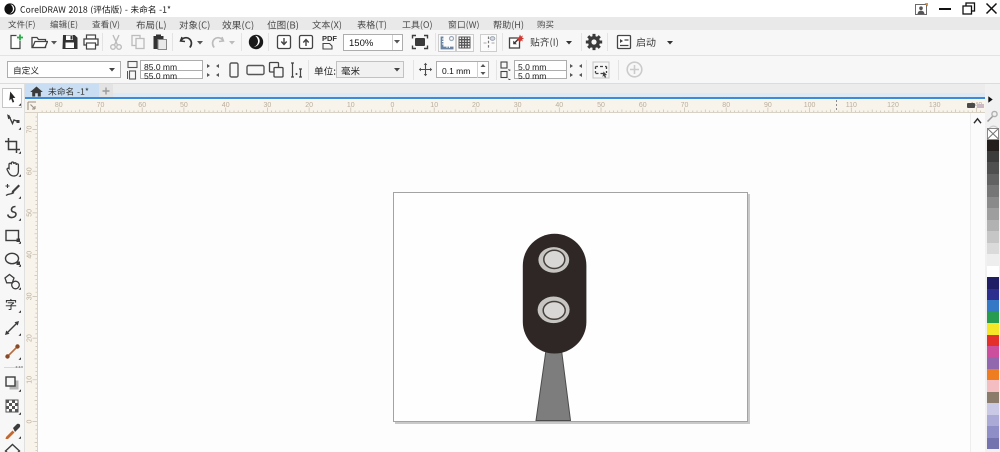 The width and height of the screenshot is (1000, 452). I want to click on svg-text: 20, so click(30, 338).